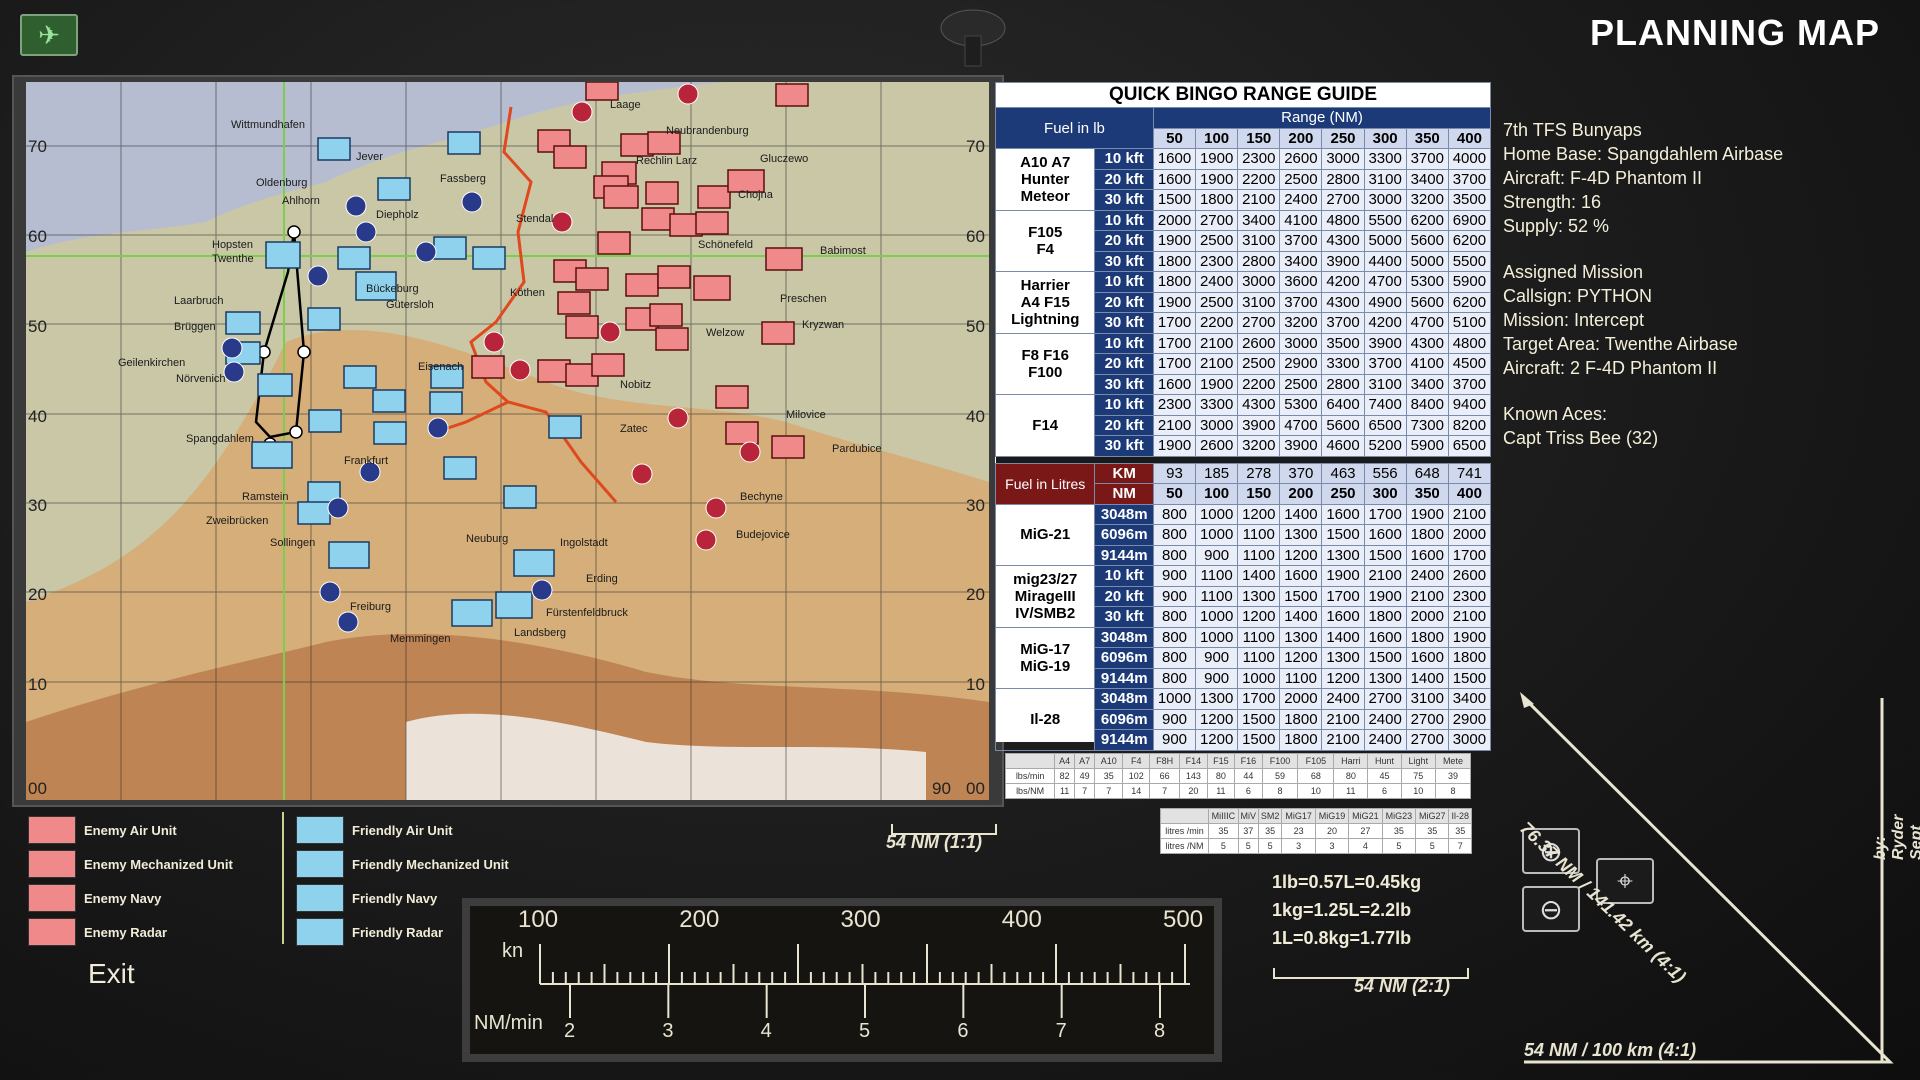  Describe the element at coordinates (1610, 1050) in the screenshot. I see `bottom-scale-label: 54 NM / 100 km (4:1)` at that location.